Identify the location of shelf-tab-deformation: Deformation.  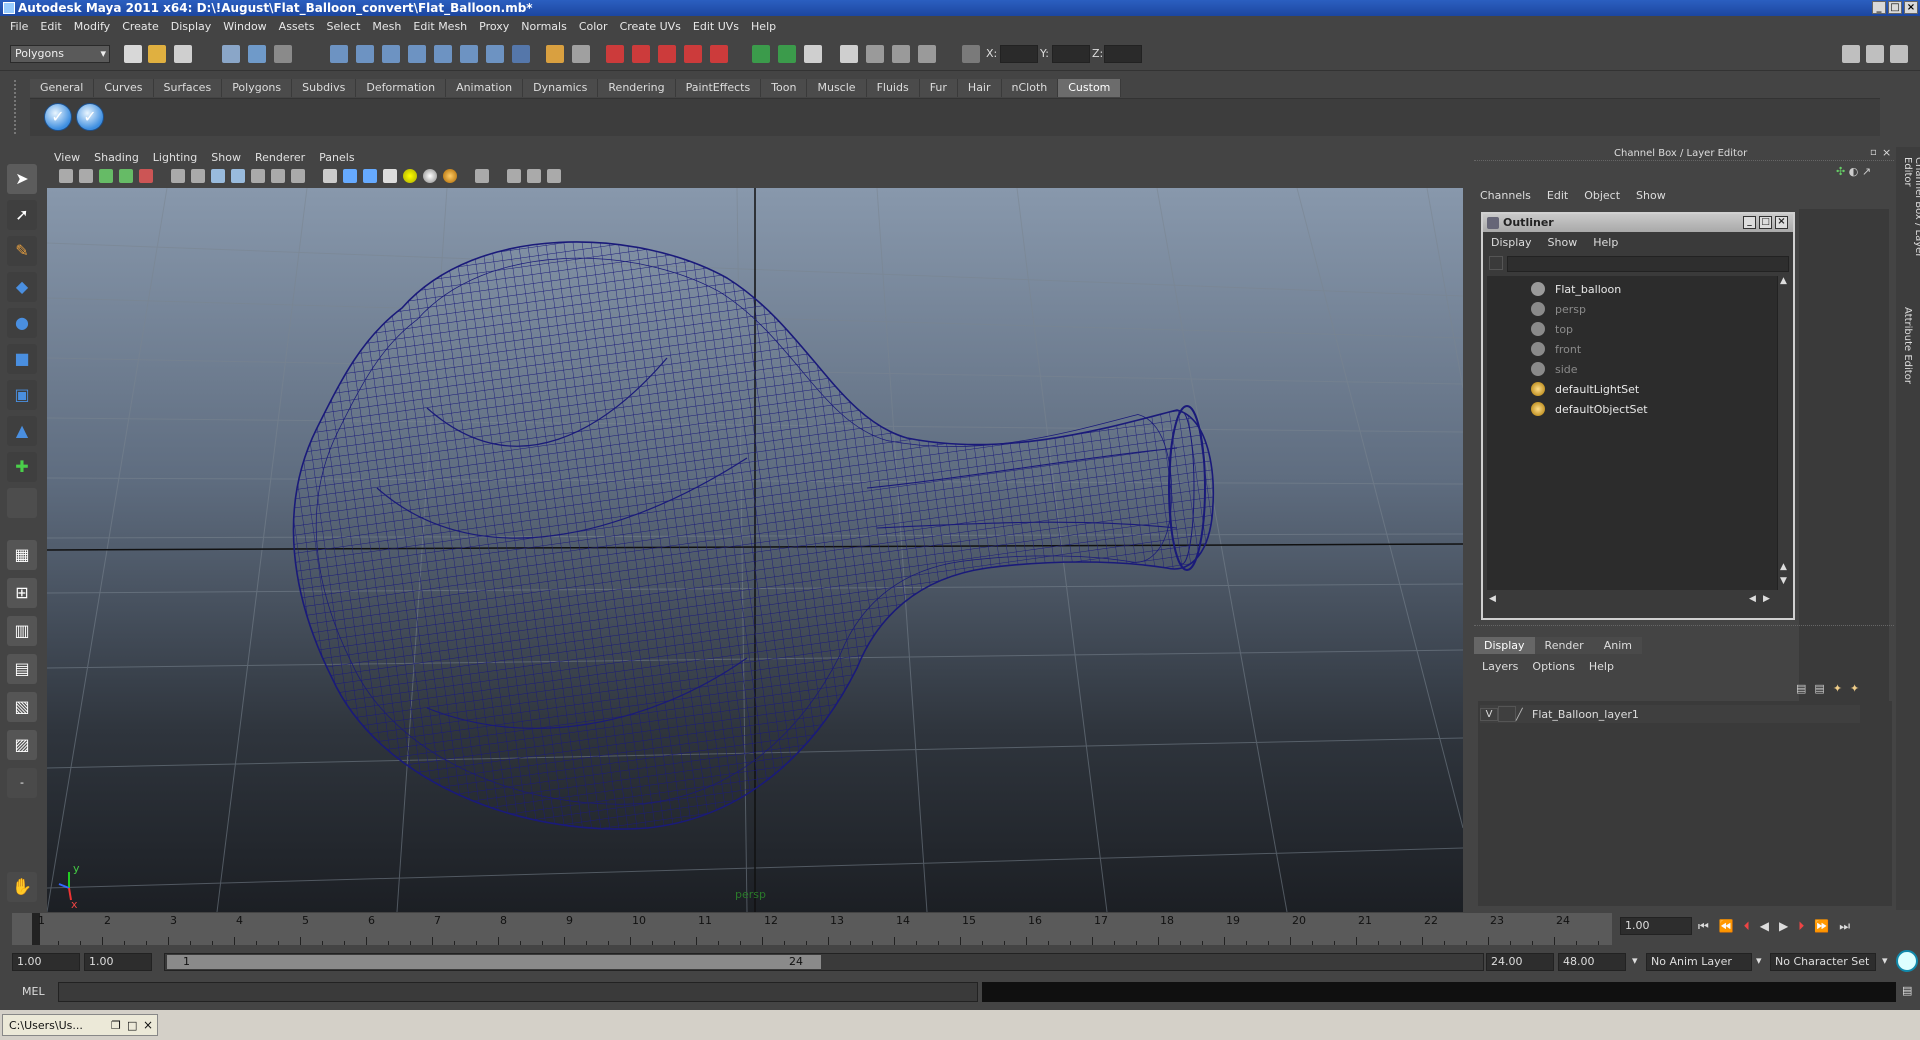
(401, 88).